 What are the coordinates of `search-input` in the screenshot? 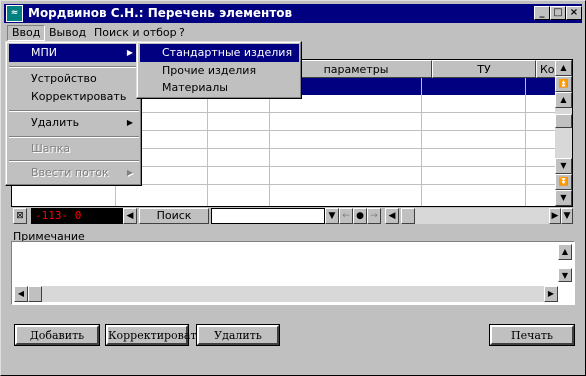 It's located at (268, 216).